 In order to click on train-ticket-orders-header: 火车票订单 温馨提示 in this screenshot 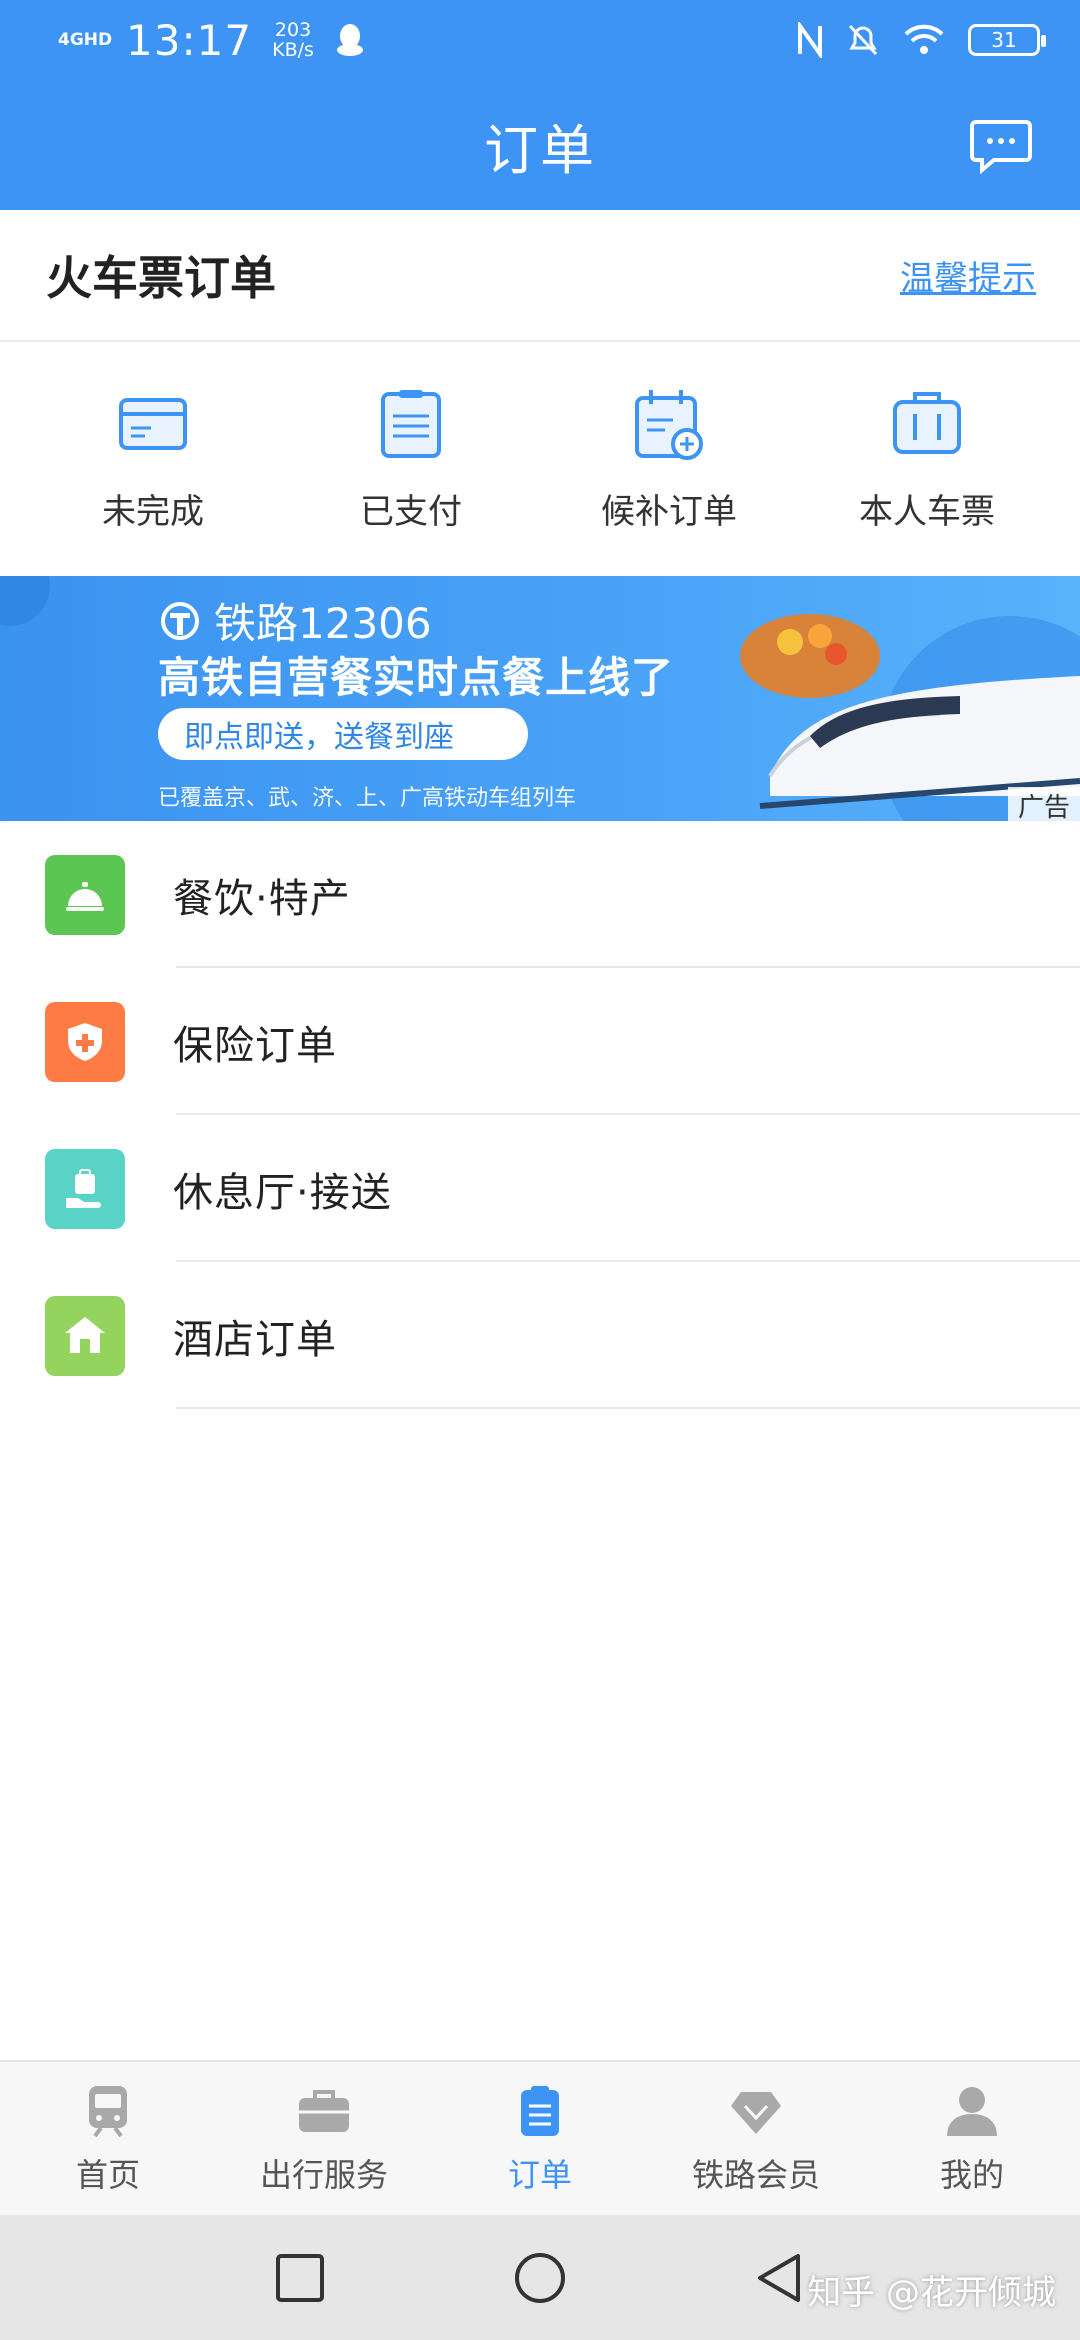, I will do `click(540, 276)`.